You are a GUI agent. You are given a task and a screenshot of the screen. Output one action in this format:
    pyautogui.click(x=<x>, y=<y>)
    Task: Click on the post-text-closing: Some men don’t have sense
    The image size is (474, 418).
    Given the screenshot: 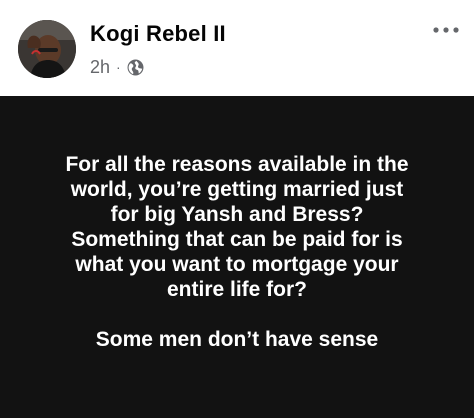 What is the action you would take?
    pyautogui.click(x=237, y=339)
    